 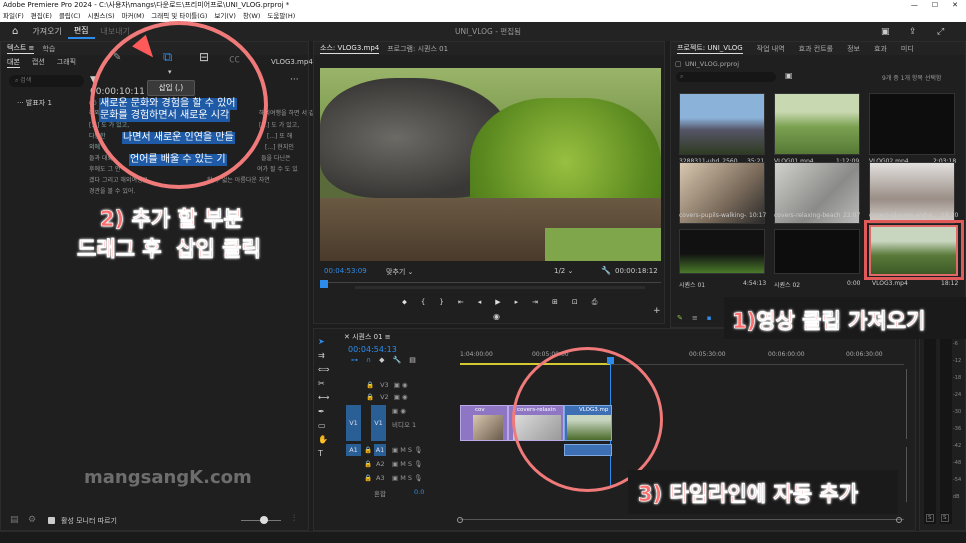 I want to click on source-patch-a1: A1, so click(x=353, y=450).